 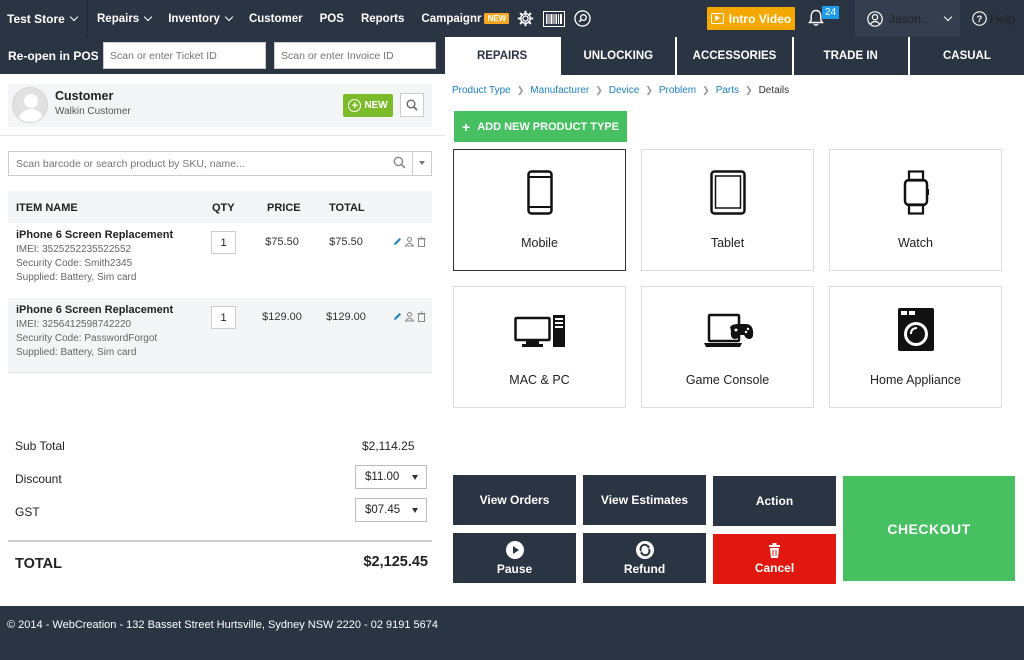 I want to click on product-search, so click(x=220, y=163).